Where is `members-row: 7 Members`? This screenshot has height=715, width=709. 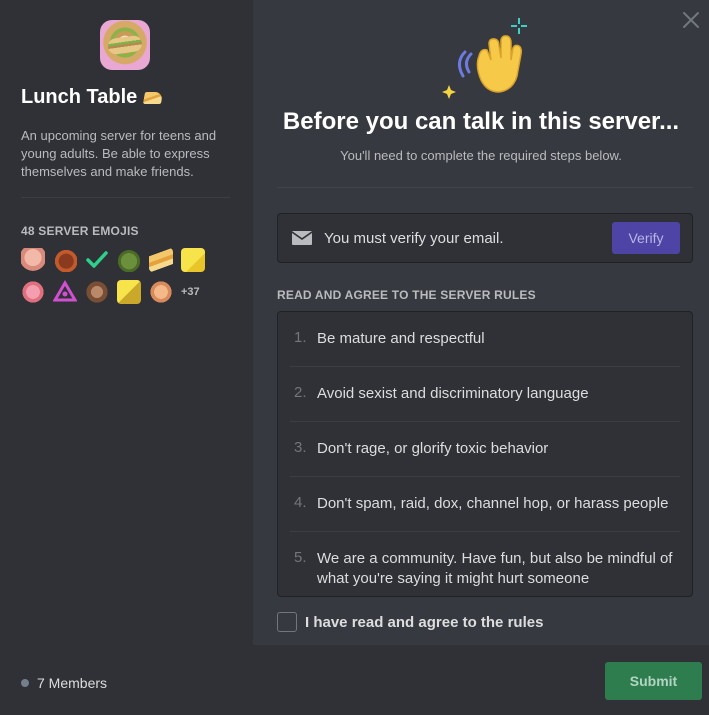 members-row: 7 Members is located at coordinates (64, 683).